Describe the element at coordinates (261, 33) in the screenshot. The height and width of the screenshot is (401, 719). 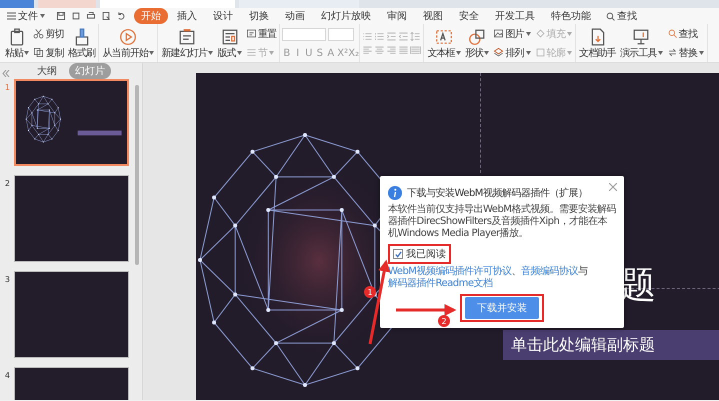
I see `ribbon-button: 重置` at that location.